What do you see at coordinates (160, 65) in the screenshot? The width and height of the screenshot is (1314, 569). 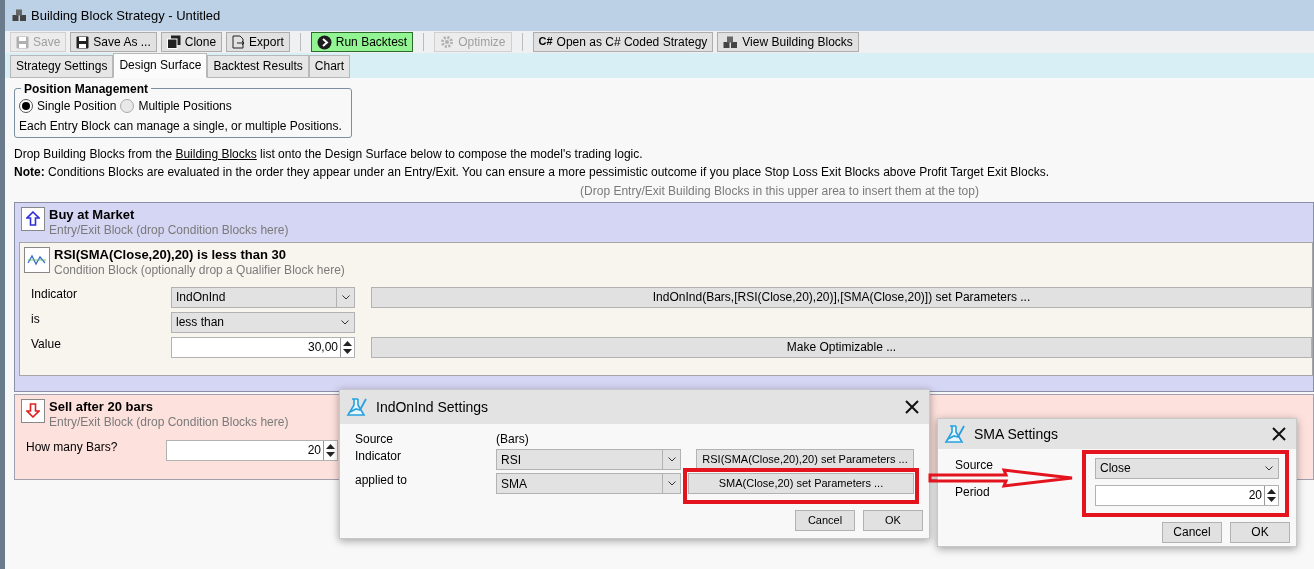 I see `tab: Design Surface` at bounding box center [160, 65].